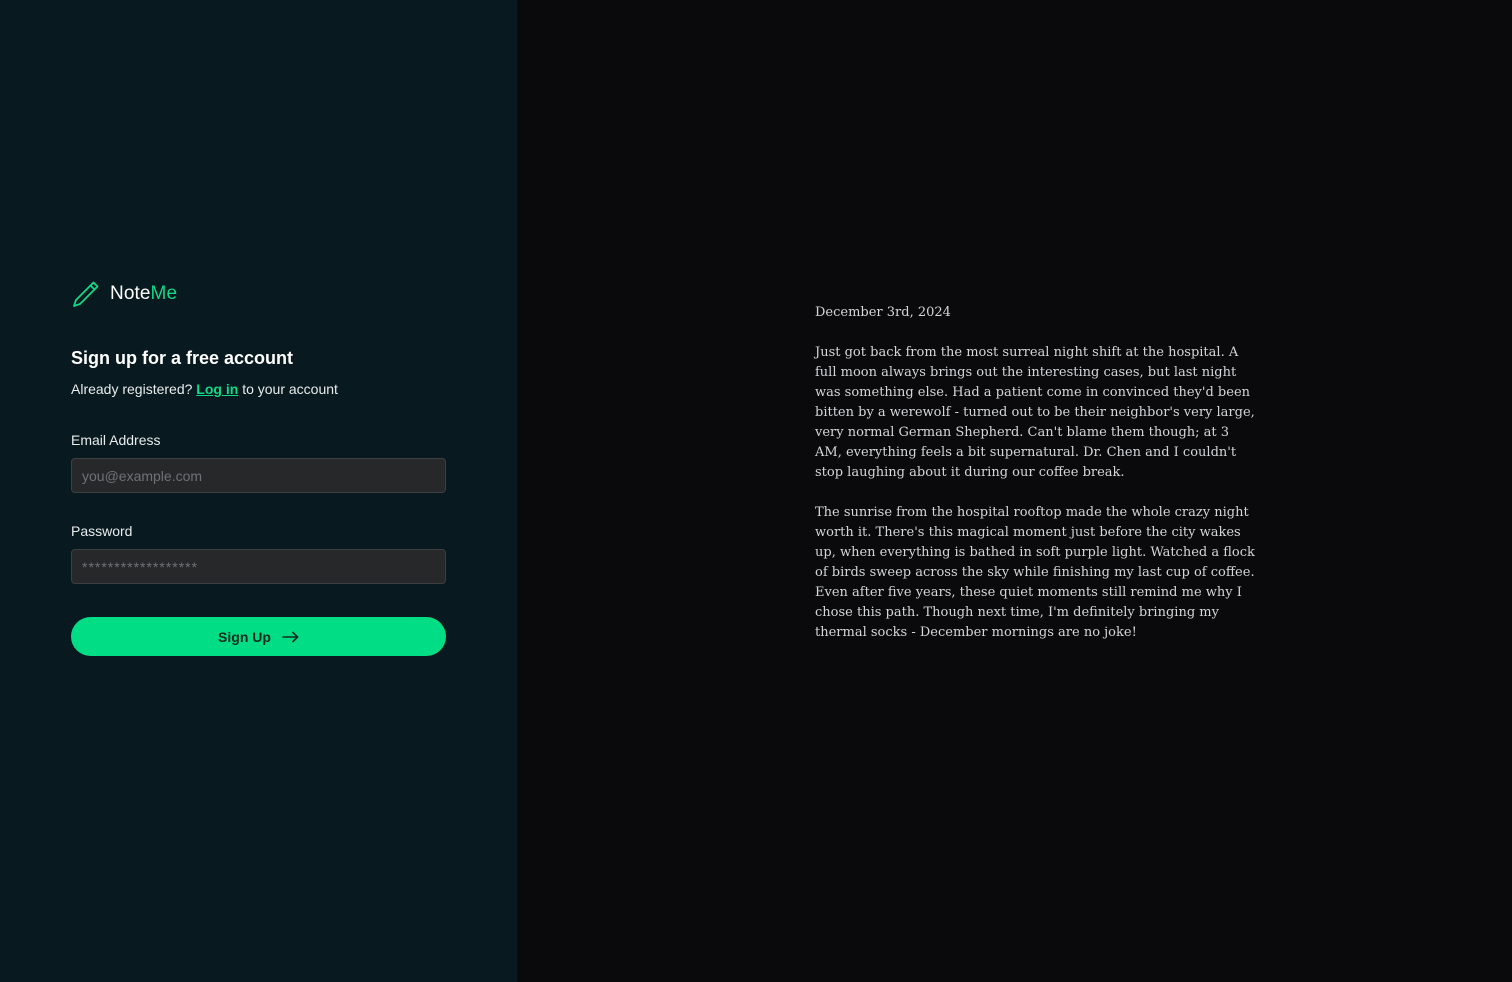 This screenshot has width=1512, height=982. Describe the element at coordinates (290, 636) in the screenshot. I see `arrow-right-icon` at that location.